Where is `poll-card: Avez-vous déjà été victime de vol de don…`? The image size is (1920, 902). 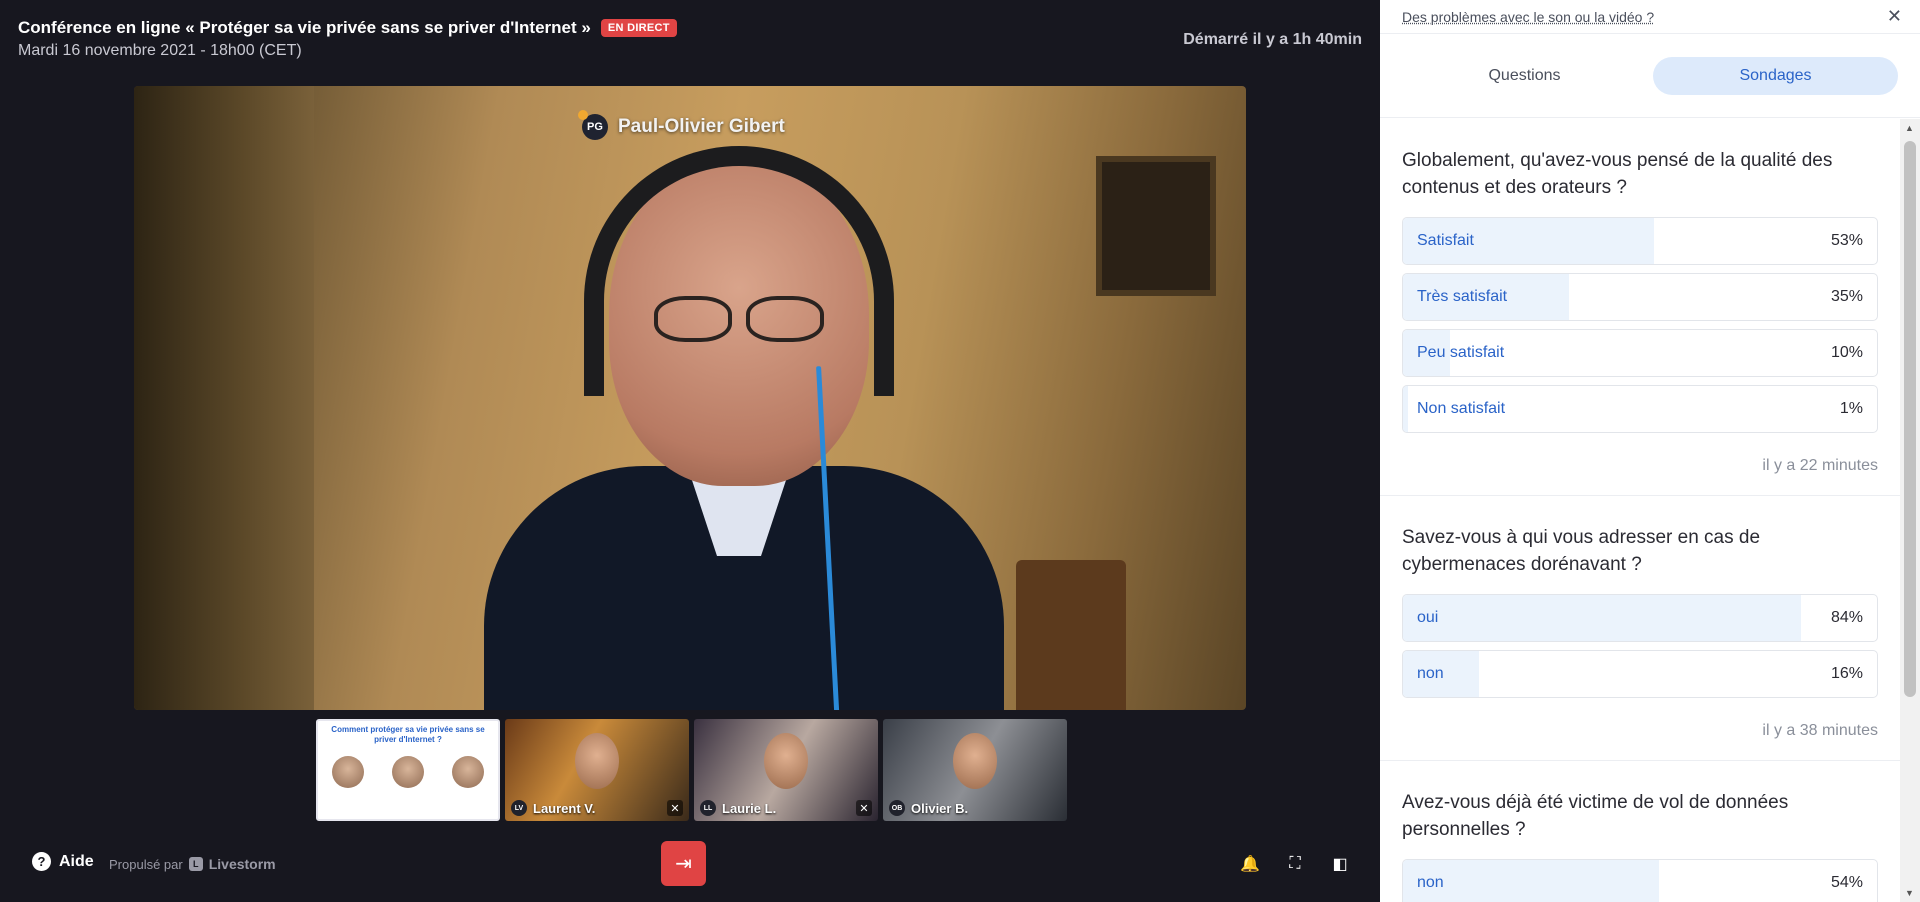 poll-card: Avez-vous déjà été victime de vol de don… is located at coordinates (1640, 831).